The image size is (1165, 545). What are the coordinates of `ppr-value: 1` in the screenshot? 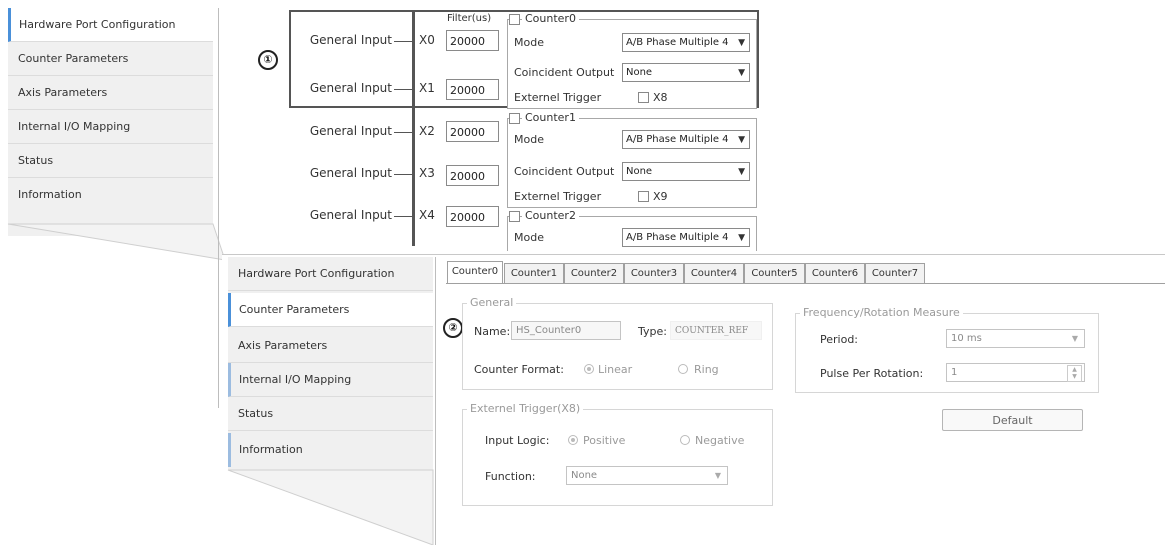 It's located at (954, 372).